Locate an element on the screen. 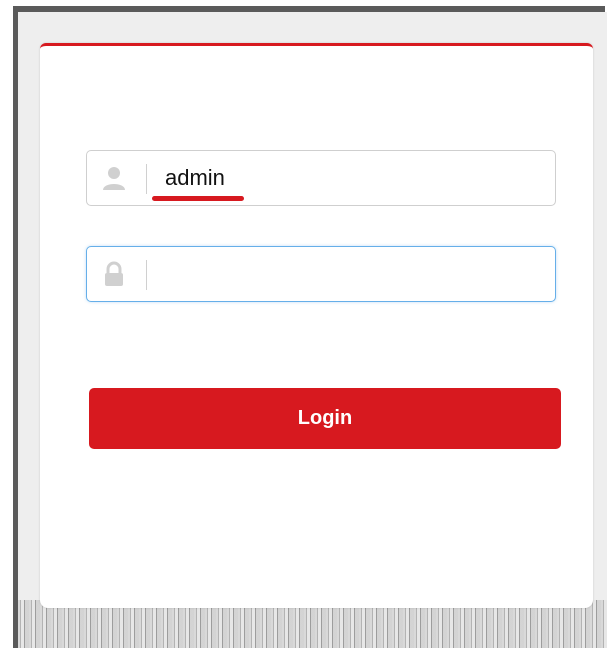  username-highlight-mark is located at coordinates (198, 198).